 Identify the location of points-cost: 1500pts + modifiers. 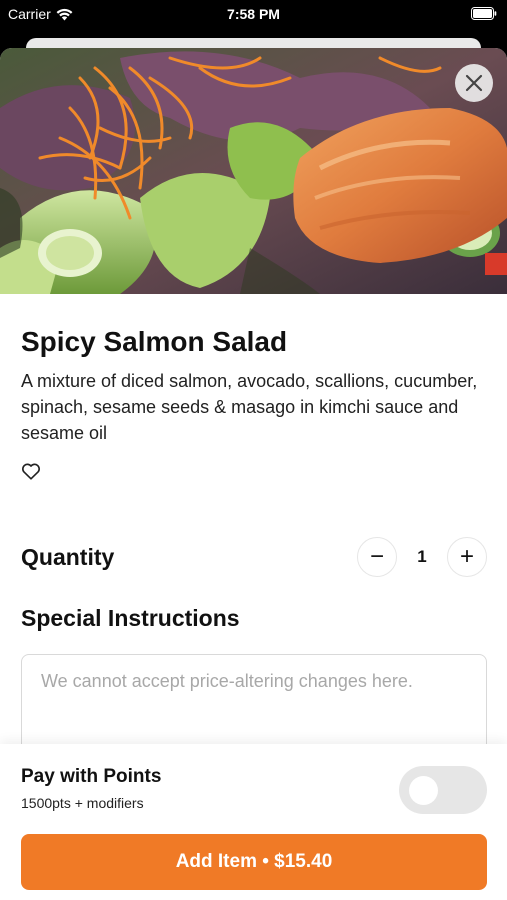
(82, 803).